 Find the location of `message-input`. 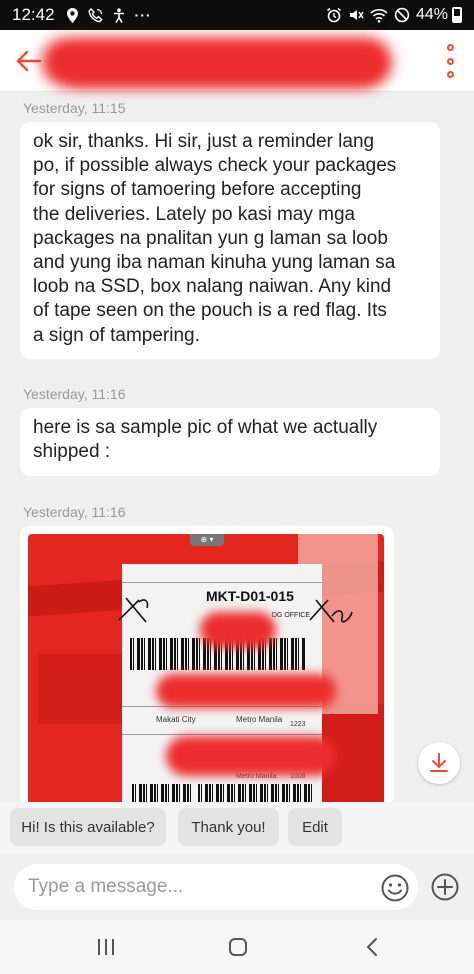

message-input is located at coordinates (216, 887).